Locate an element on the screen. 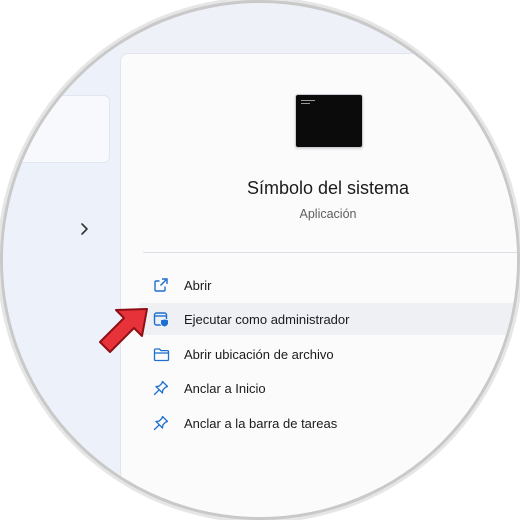 This screenshot has width=520, height=520. menu-item-open-file-location: Abrir ubicación de archivo is located at coordinates (328, 354).